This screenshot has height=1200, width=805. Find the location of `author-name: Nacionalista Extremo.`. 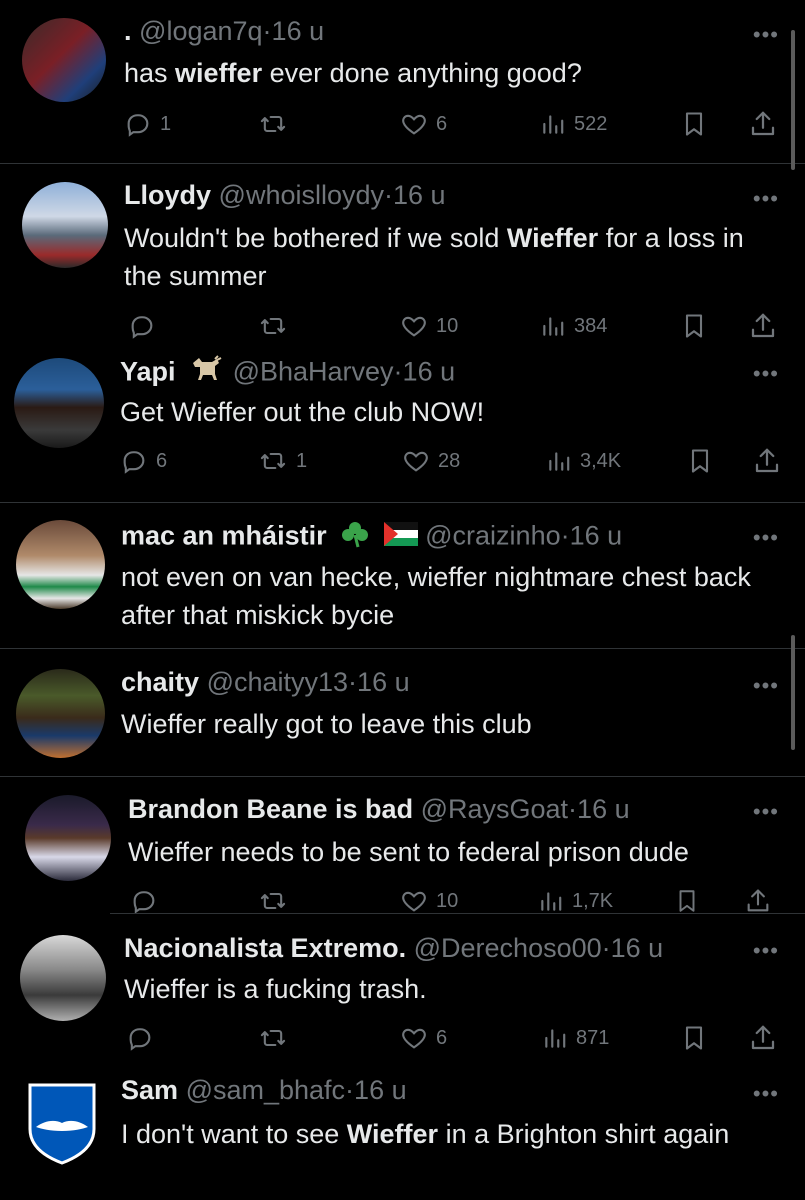

author-name: Nacionalista Extremo. is located at coordinates (265, 948).